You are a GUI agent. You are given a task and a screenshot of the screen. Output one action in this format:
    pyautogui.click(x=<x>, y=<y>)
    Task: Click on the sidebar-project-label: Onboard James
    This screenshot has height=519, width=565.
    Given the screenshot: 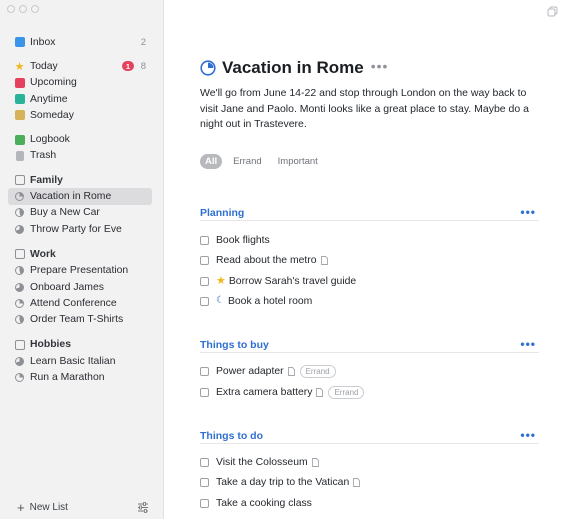 What is the action you would take?
    pyautogui.click(x=67, y=287)
    